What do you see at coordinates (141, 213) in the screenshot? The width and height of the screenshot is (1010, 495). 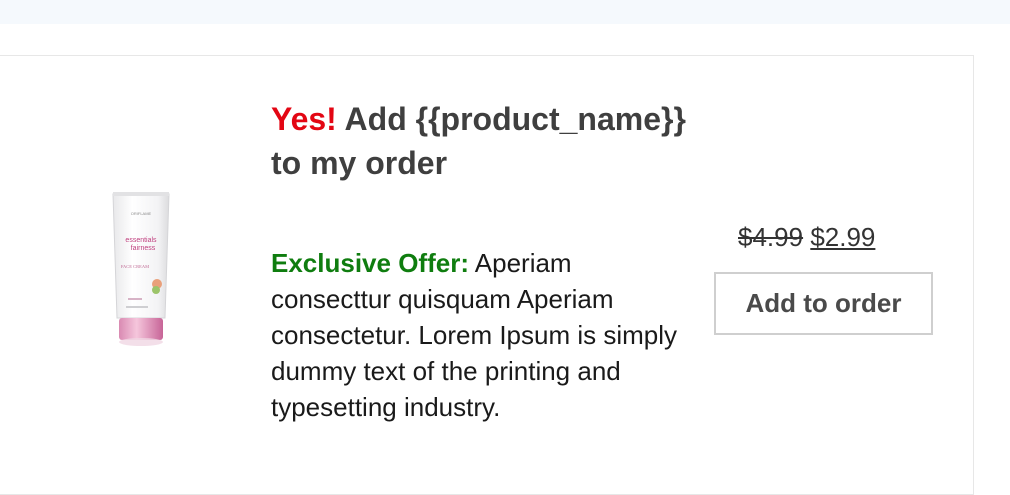 I see `tube-brand-text: ORIFLAME` at bounding box center [141, 213].